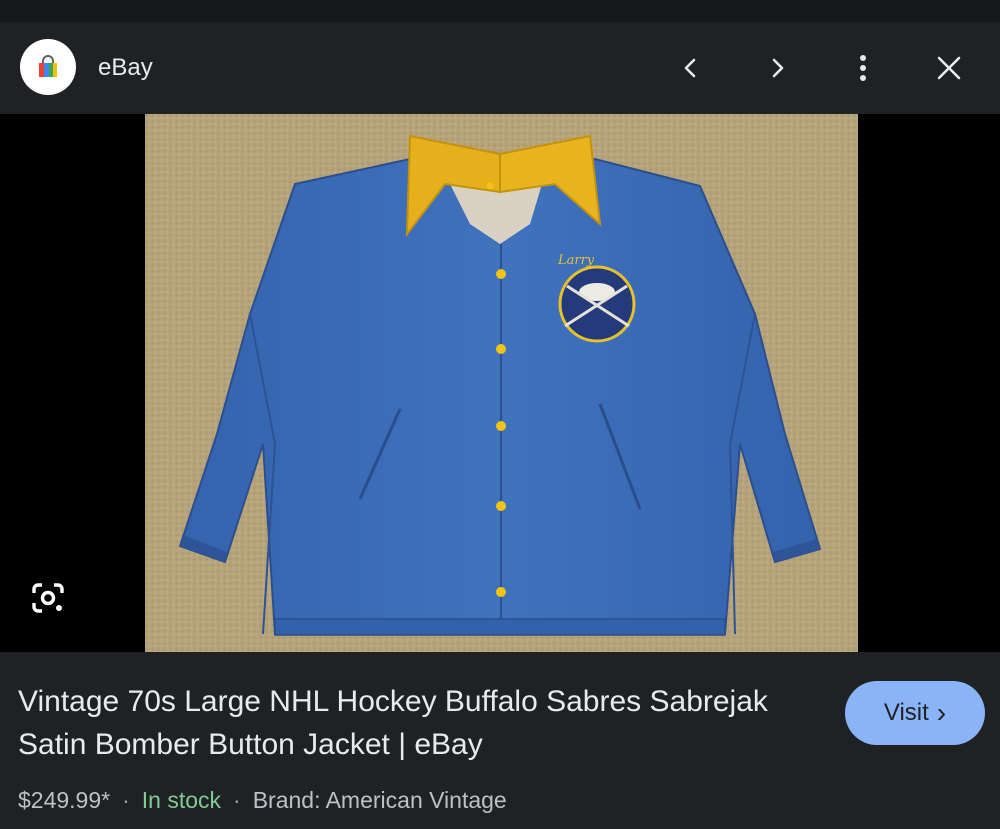 The height and width of the screenshot is (829, 1000). I want to click on stock-status: In stock, so click(181, 799).